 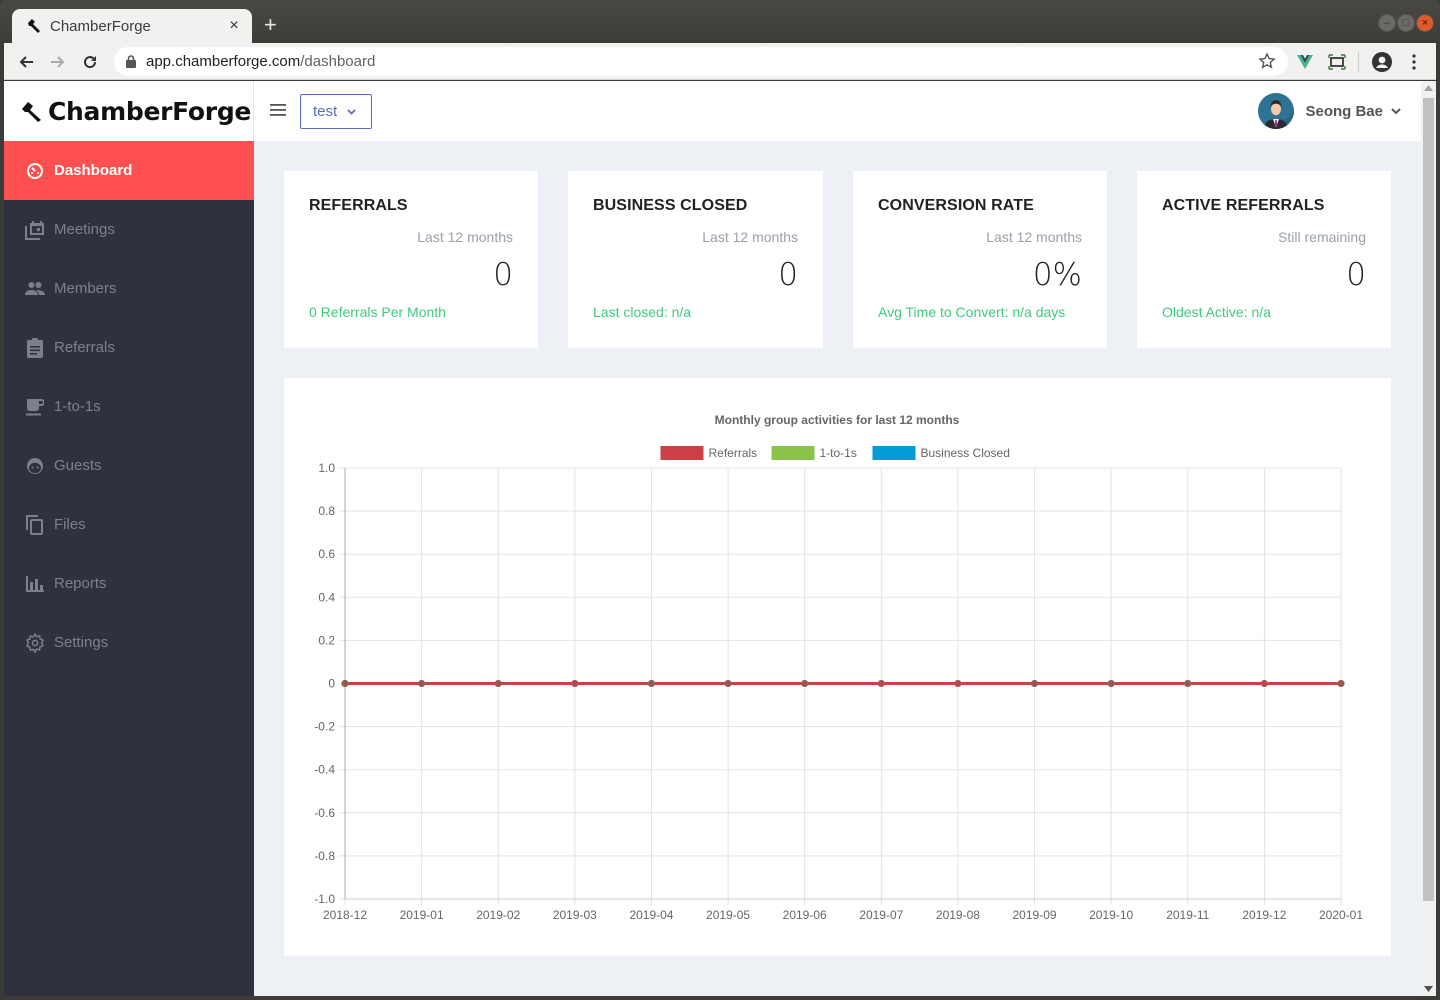 What do you see at coordinates (651, 915) in the screenshot?
I see `x-tick-label: 2019-04` at bounding box center [651, 915].